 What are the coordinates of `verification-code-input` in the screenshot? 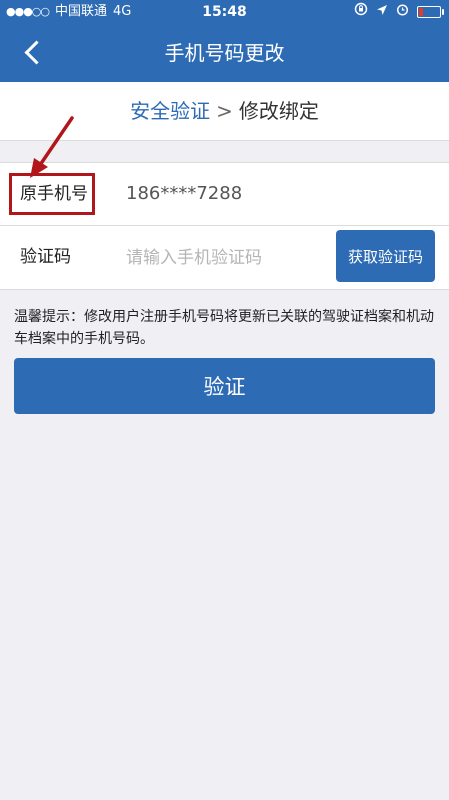 It's located at (226, 258).